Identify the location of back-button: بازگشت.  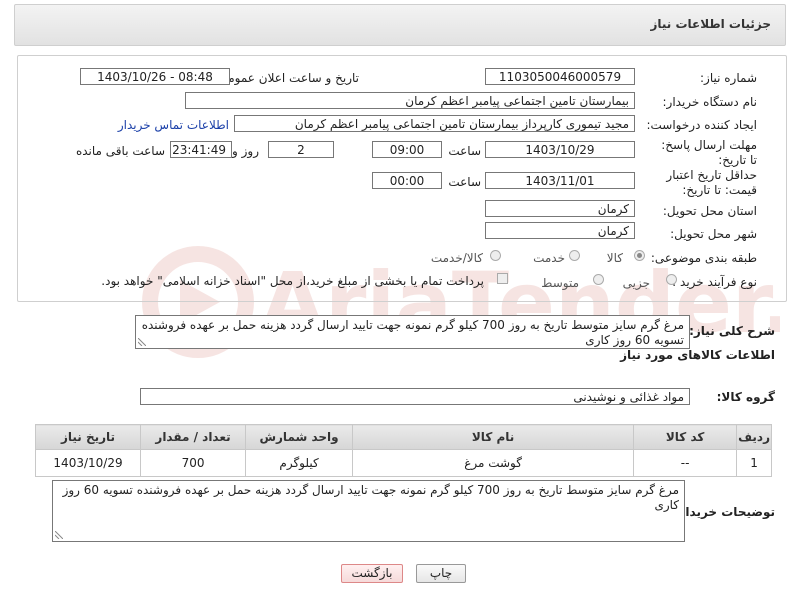
(372, 573).